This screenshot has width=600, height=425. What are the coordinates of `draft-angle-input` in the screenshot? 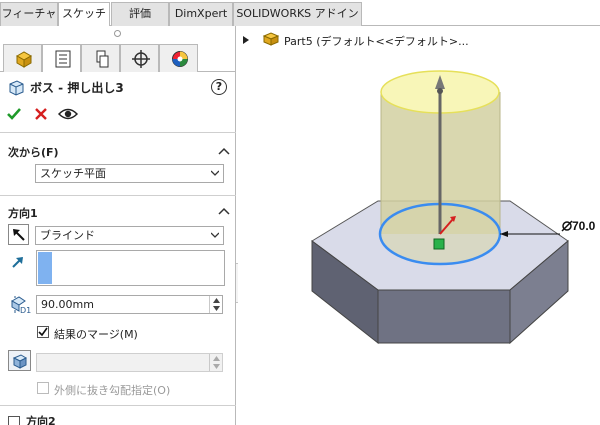 It's located at (129, 362).